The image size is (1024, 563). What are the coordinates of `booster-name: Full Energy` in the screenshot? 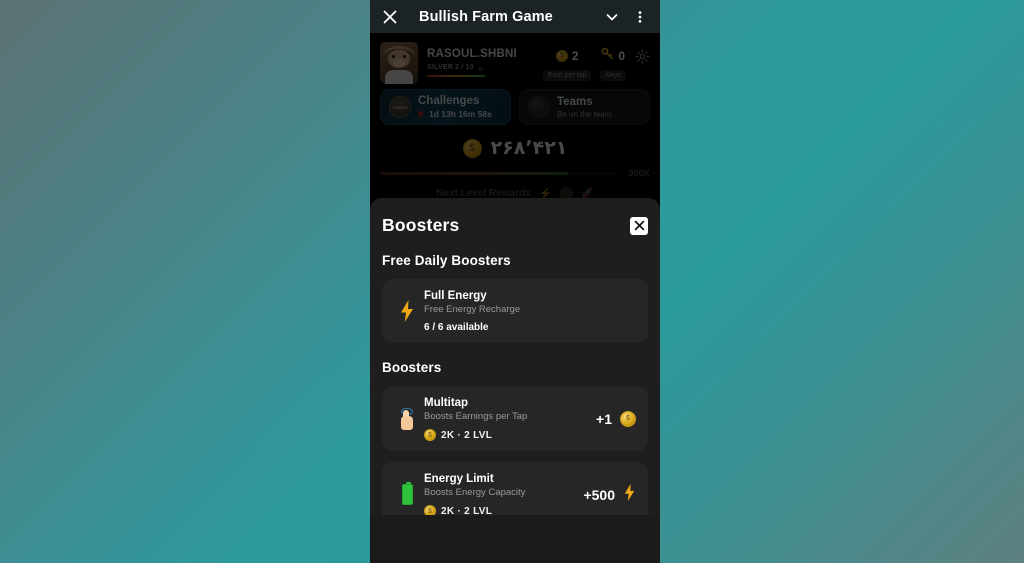 It's located at (455, 296).